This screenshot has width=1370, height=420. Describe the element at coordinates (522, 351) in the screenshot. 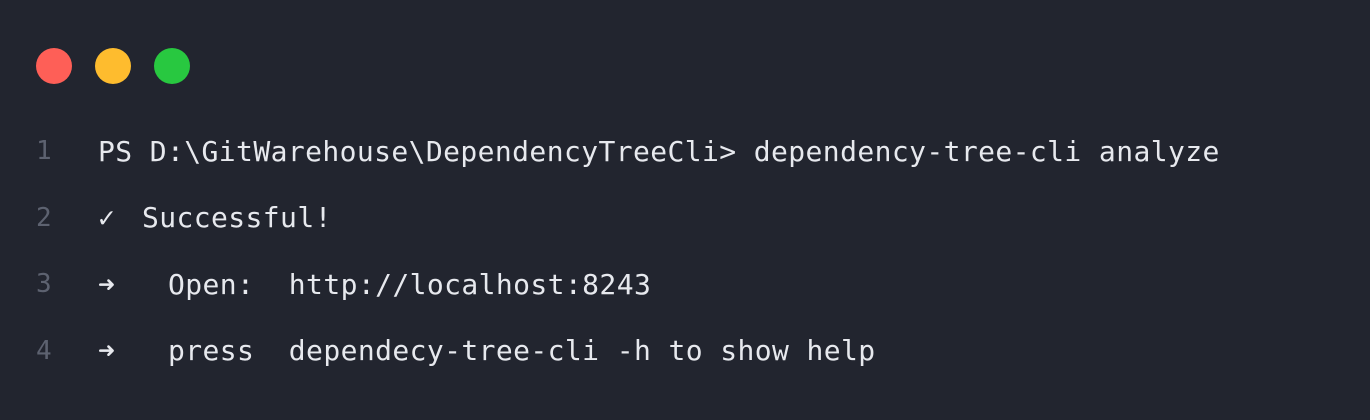

I see `help-text: press dependecy-tree-cli -h to show help` at that location.